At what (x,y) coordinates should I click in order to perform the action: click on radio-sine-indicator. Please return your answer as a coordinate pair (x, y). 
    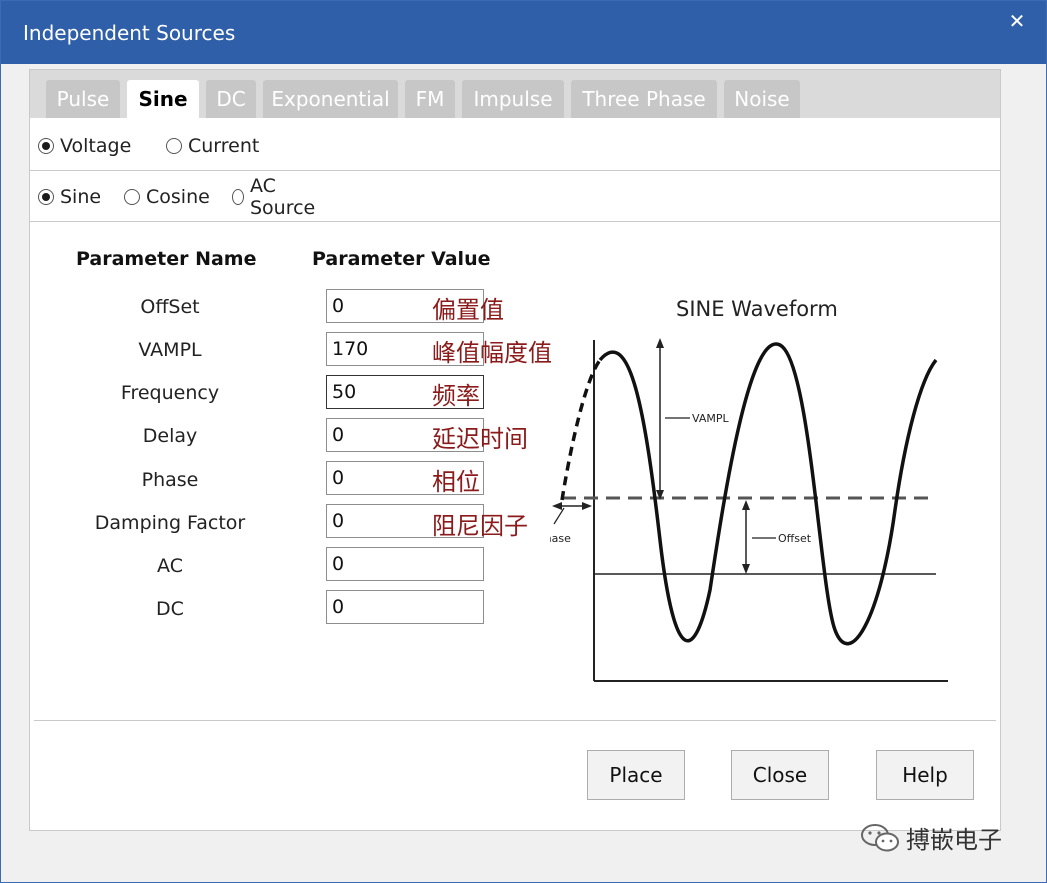
    Looking at the image, I should click on (46, 197).